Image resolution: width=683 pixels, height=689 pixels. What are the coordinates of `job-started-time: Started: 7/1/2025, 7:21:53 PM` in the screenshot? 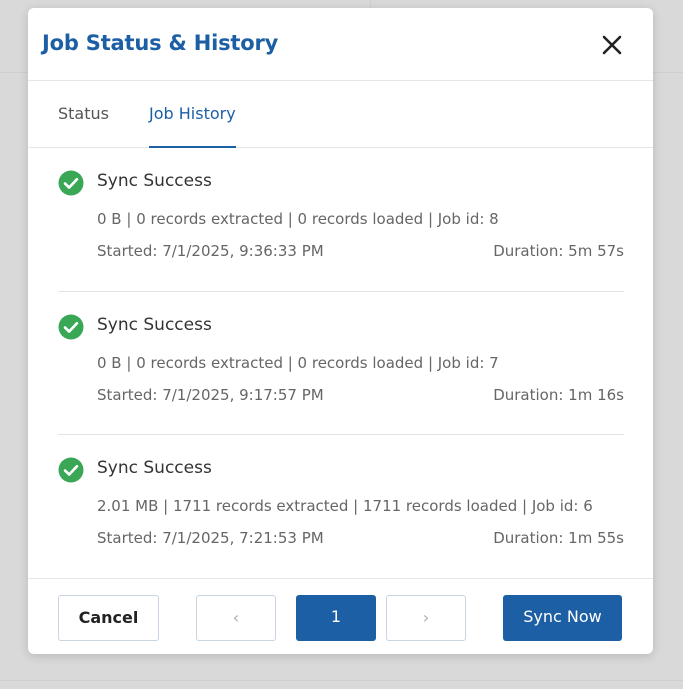 It's located at (210, 538).